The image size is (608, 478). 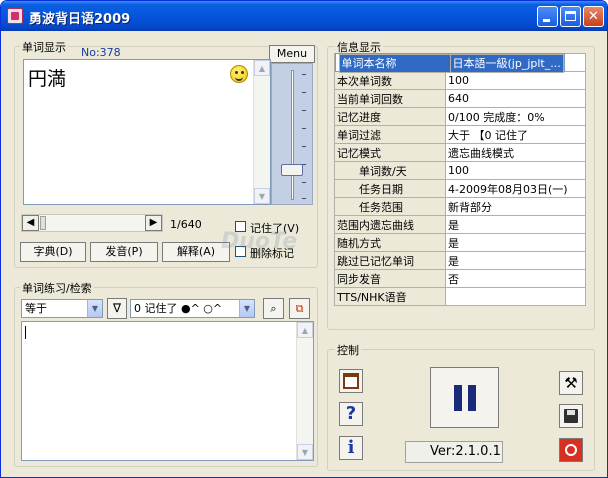 I want to click on info-value: 否, so click(x=515, y=278).